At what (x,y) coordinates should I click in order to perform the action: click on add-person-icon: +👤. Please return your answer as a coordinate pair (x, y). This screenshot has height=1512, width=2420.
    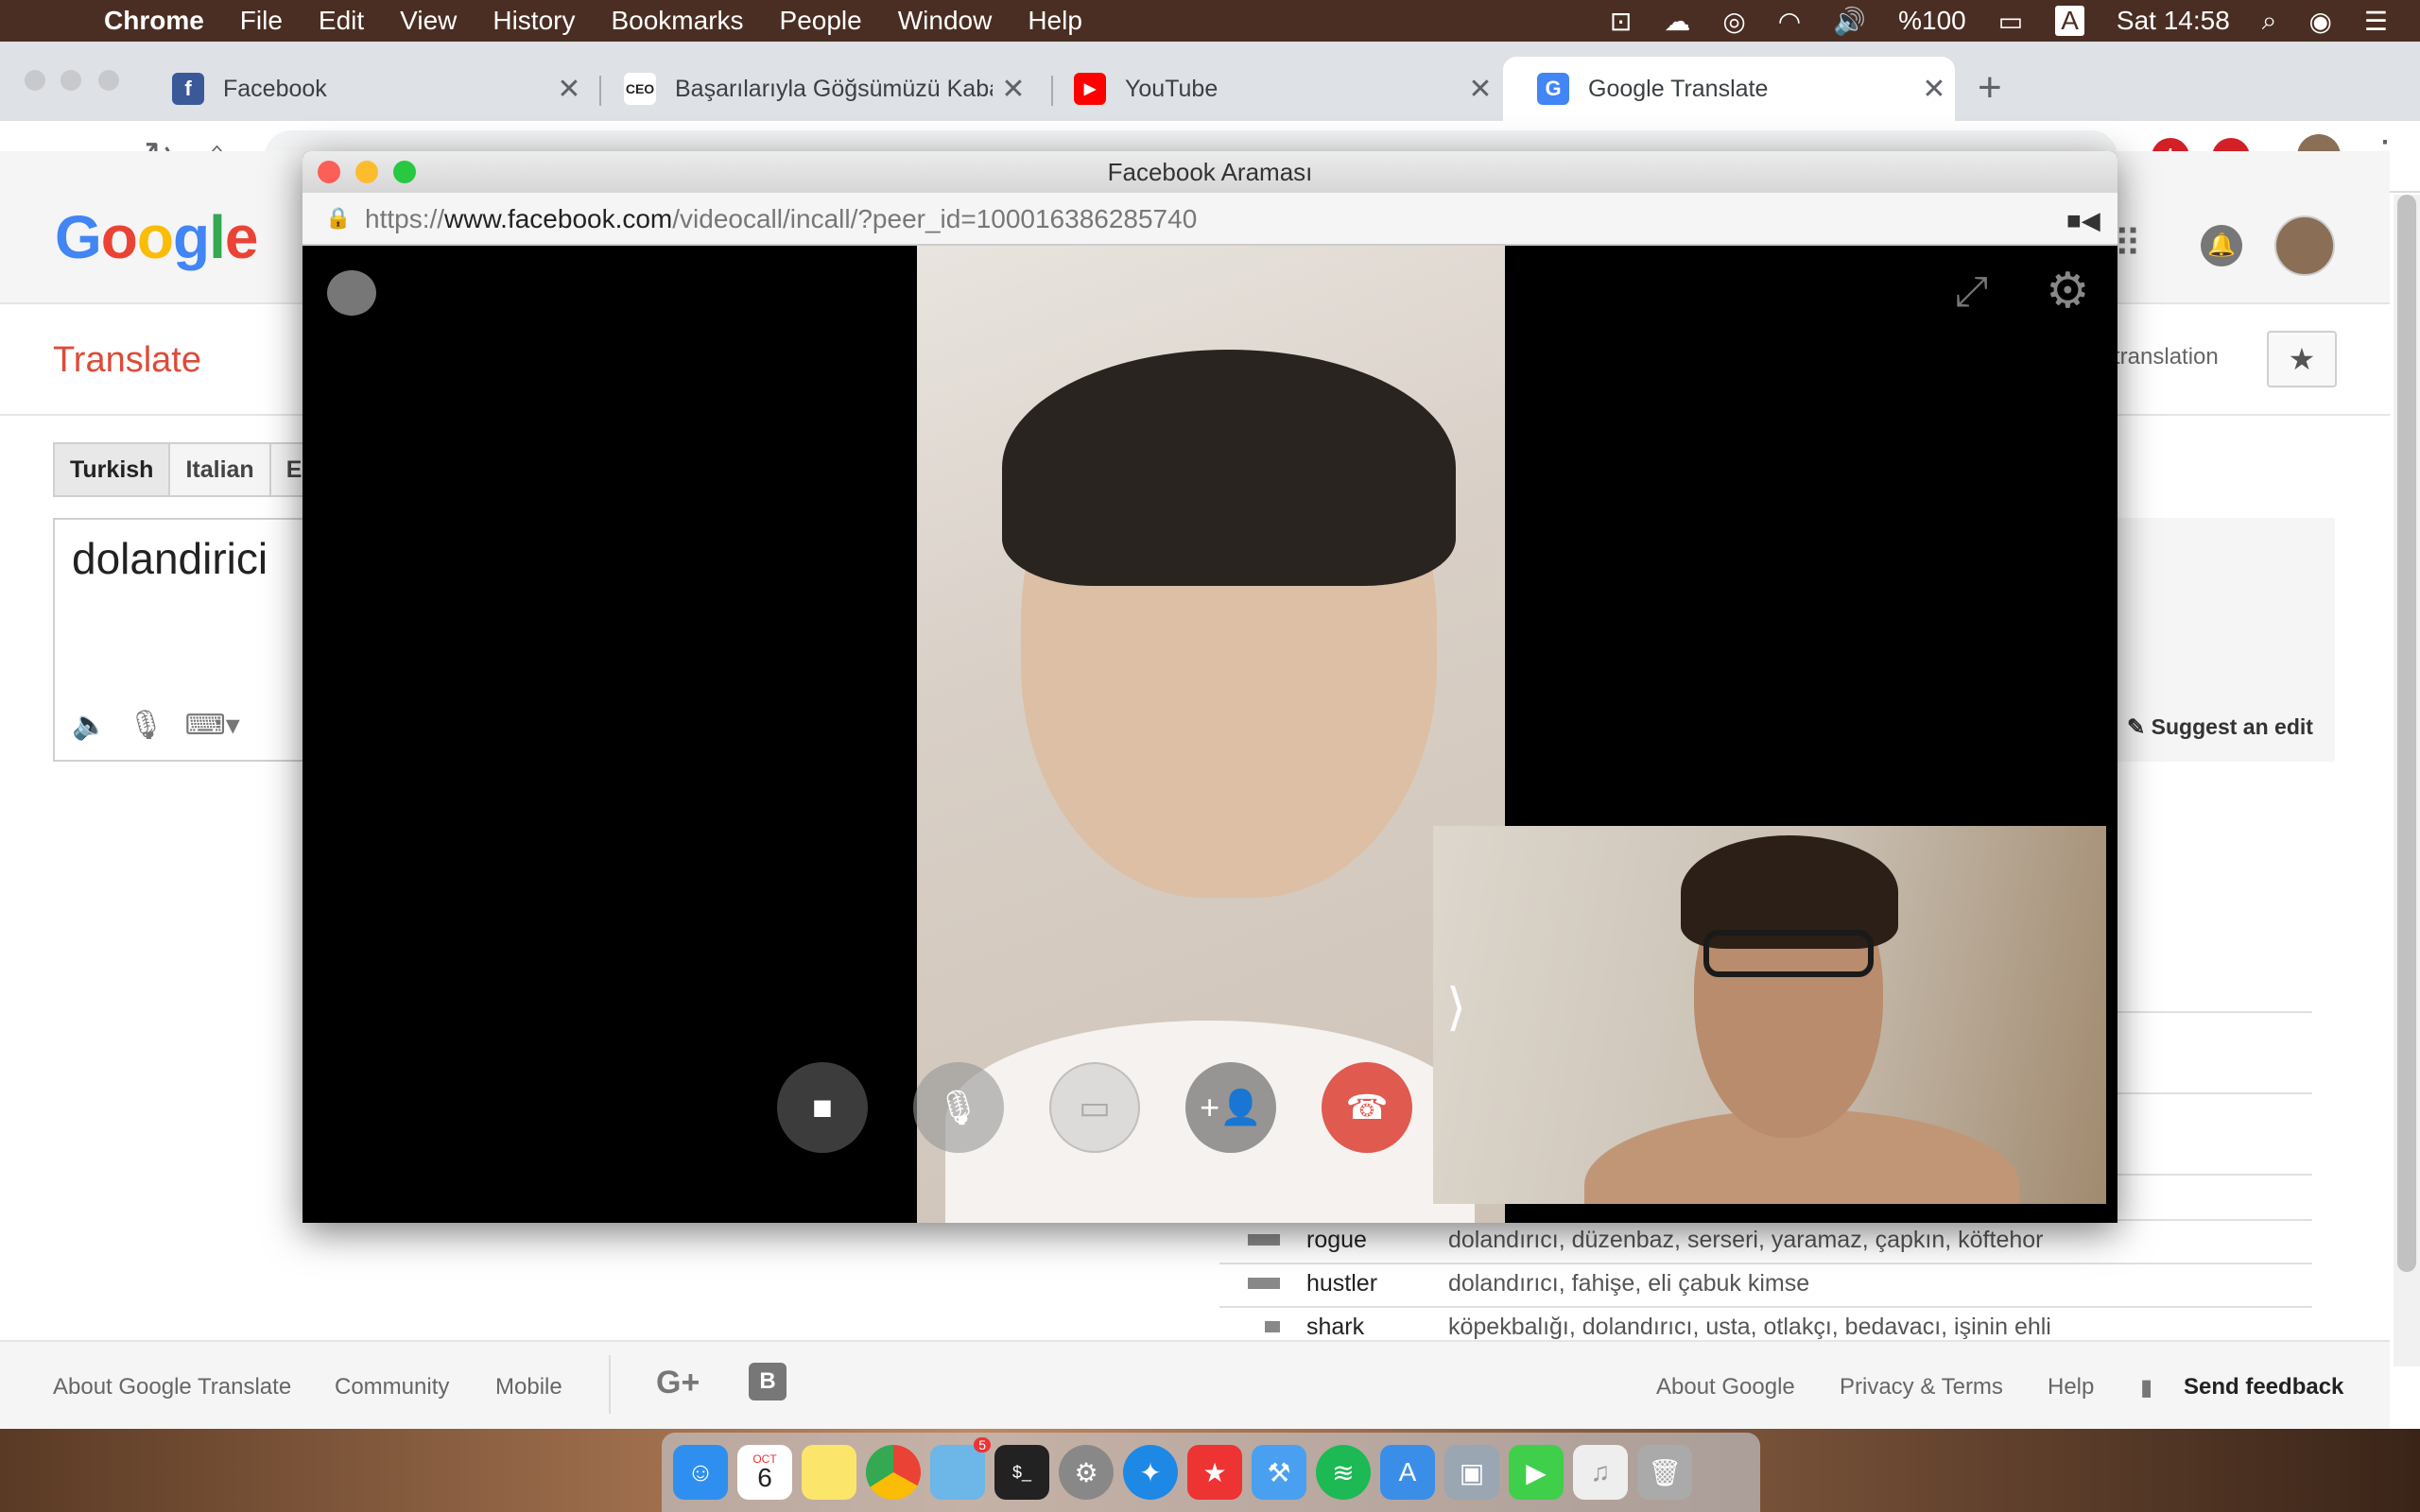
    Looking at the image, I should click on (1231, 1107).